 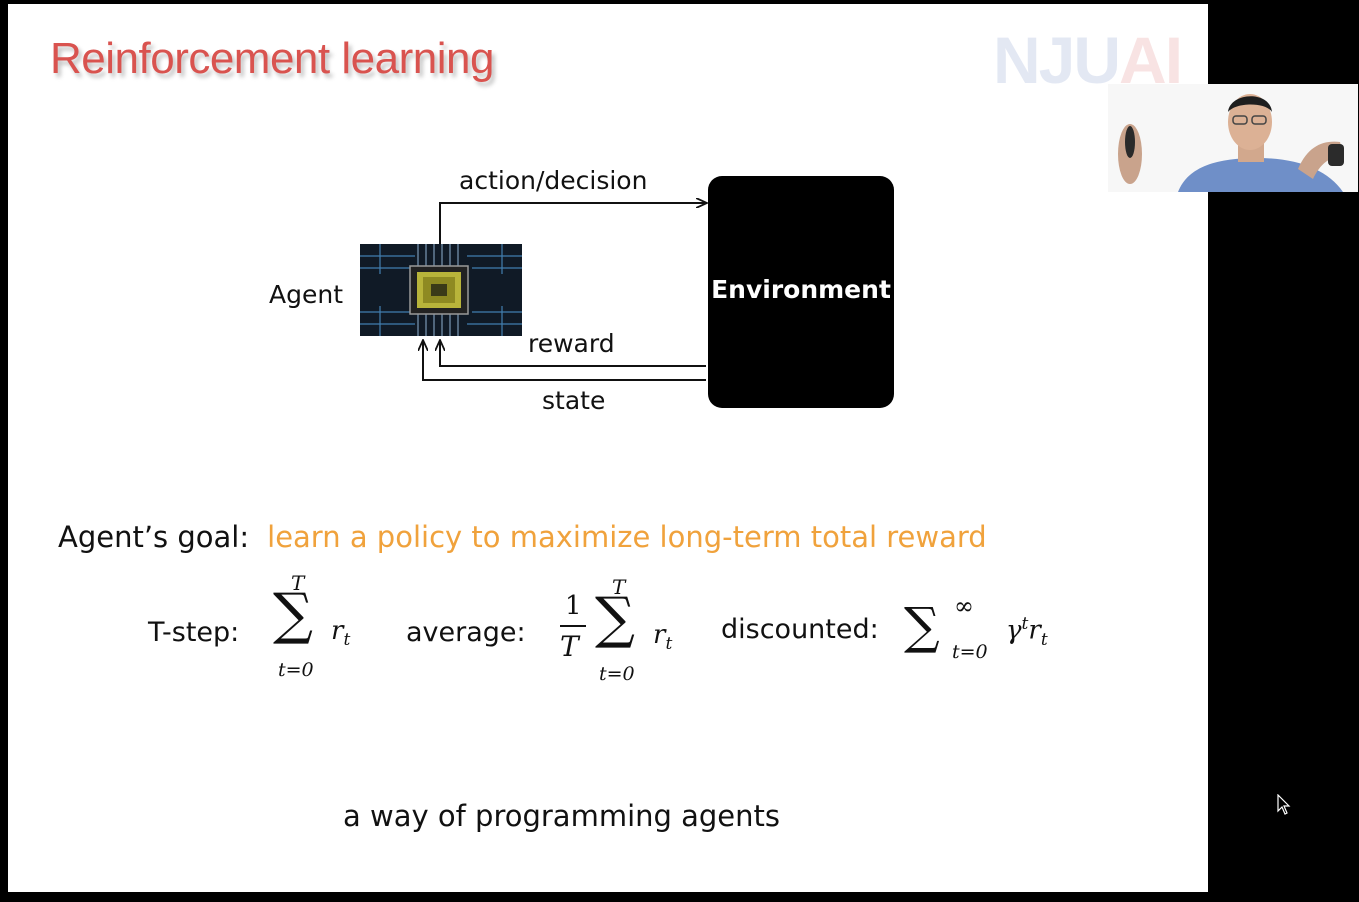 I want to click on action-label: action/decision, so click(x=553, y=180).